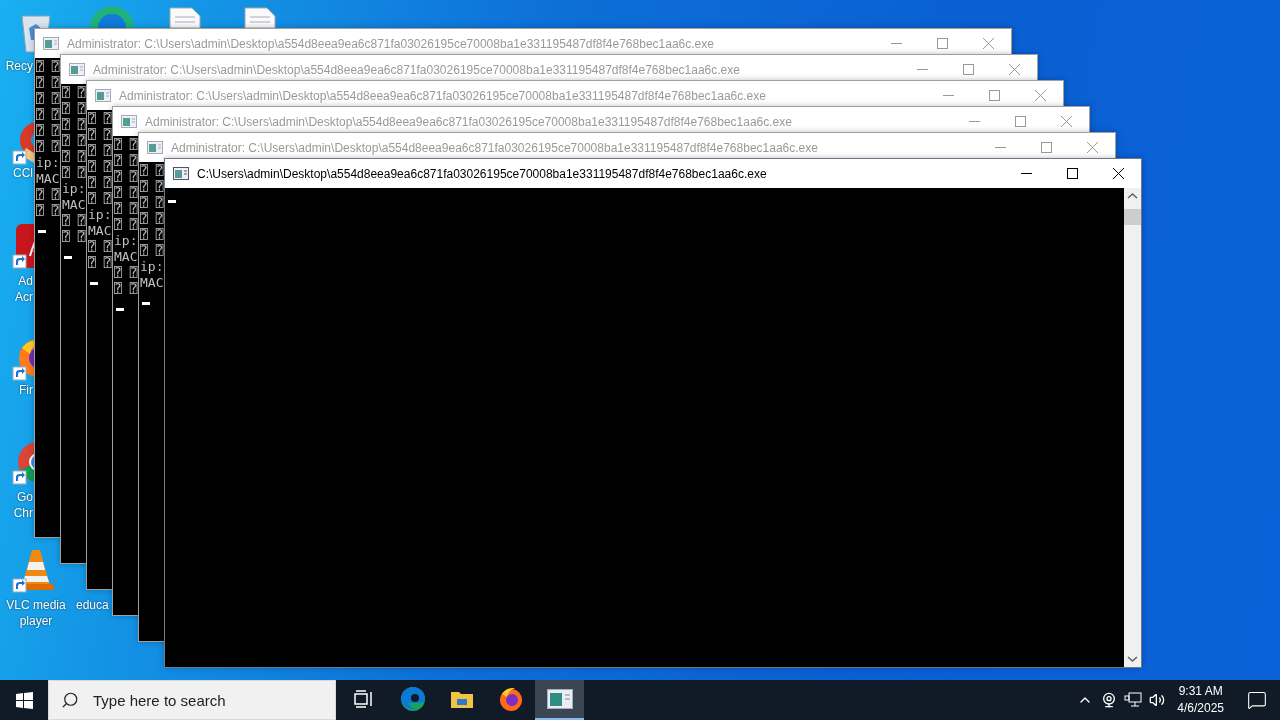  I want to click on acrobat-icon, so click(23, 246).